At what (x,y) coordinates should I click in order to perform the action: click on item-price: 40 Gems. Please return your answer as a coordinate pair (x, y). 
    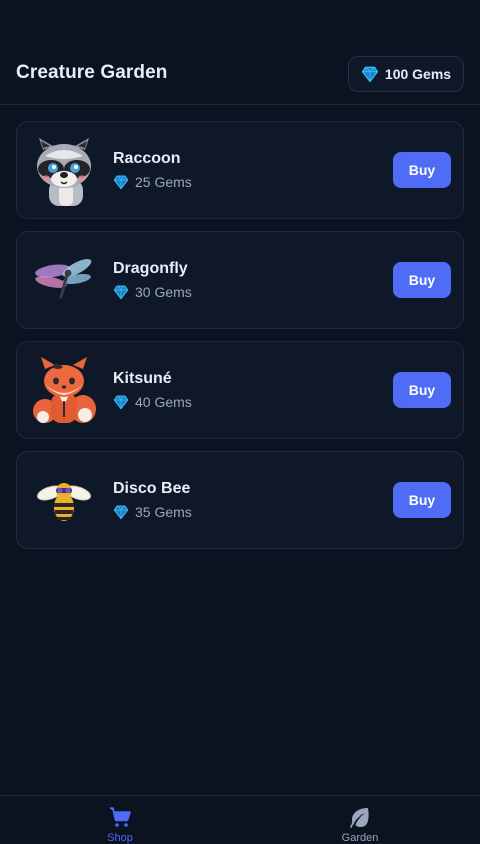
    Looking at the image, I should click on (152, 402).